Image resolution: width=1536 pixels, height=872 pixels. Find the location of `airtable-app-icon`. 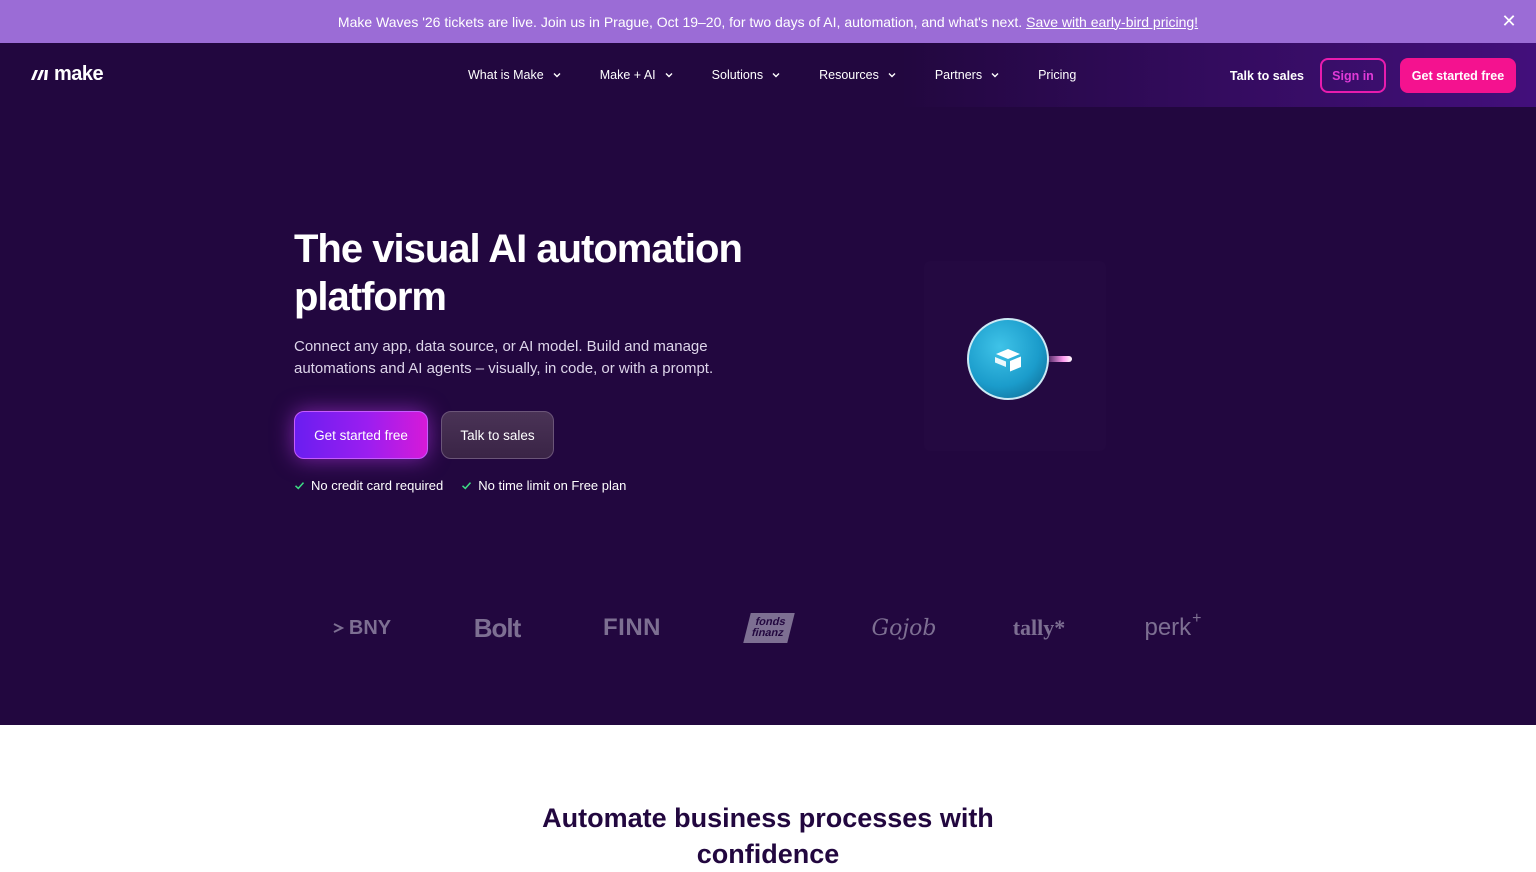

airtable-app-icon is located at coordinates (1008, 359).